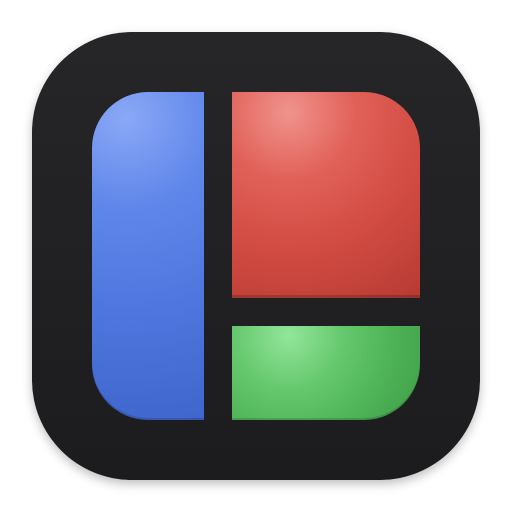 The image size is (512, 512). What do you see at coordinates (326, 373) in the screenshot?
I see `green-panel` at bounding box center [326, 373].